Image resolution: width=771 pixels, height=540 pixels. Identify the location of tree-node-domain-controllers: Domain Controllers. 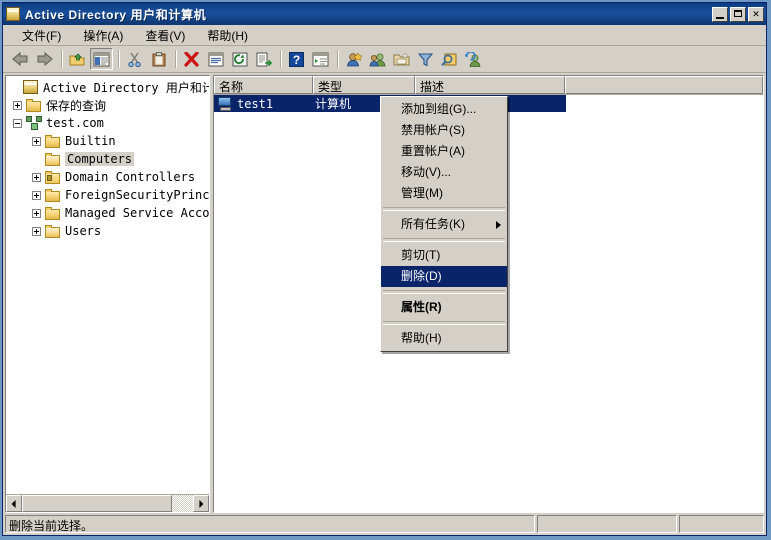
(108, 177).